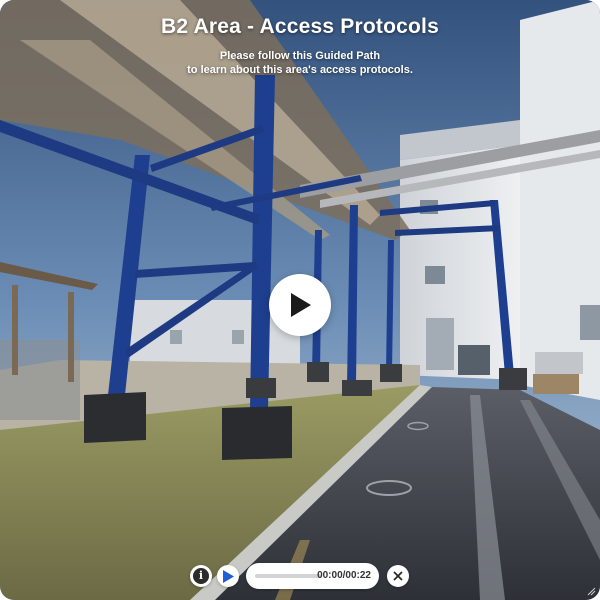 This screenshot has width=600, height=600. I want to click on player-controls: i 00:00/00:22, so click(301, 576).